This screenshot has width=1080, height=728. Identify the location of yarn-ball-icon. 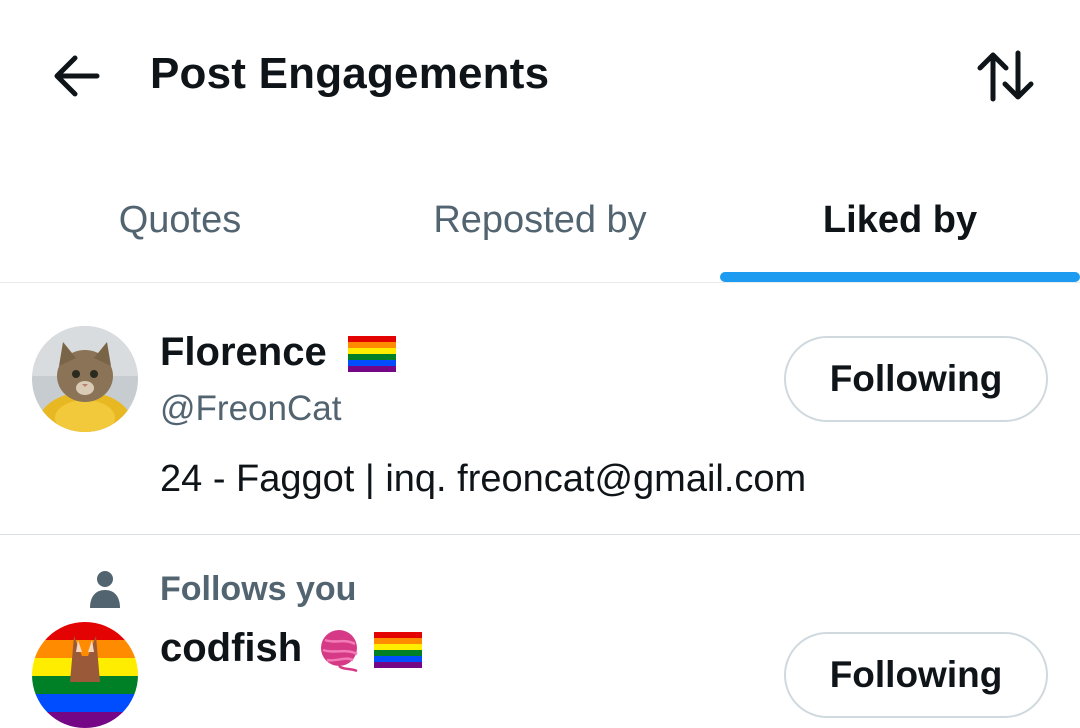
(340, 651).